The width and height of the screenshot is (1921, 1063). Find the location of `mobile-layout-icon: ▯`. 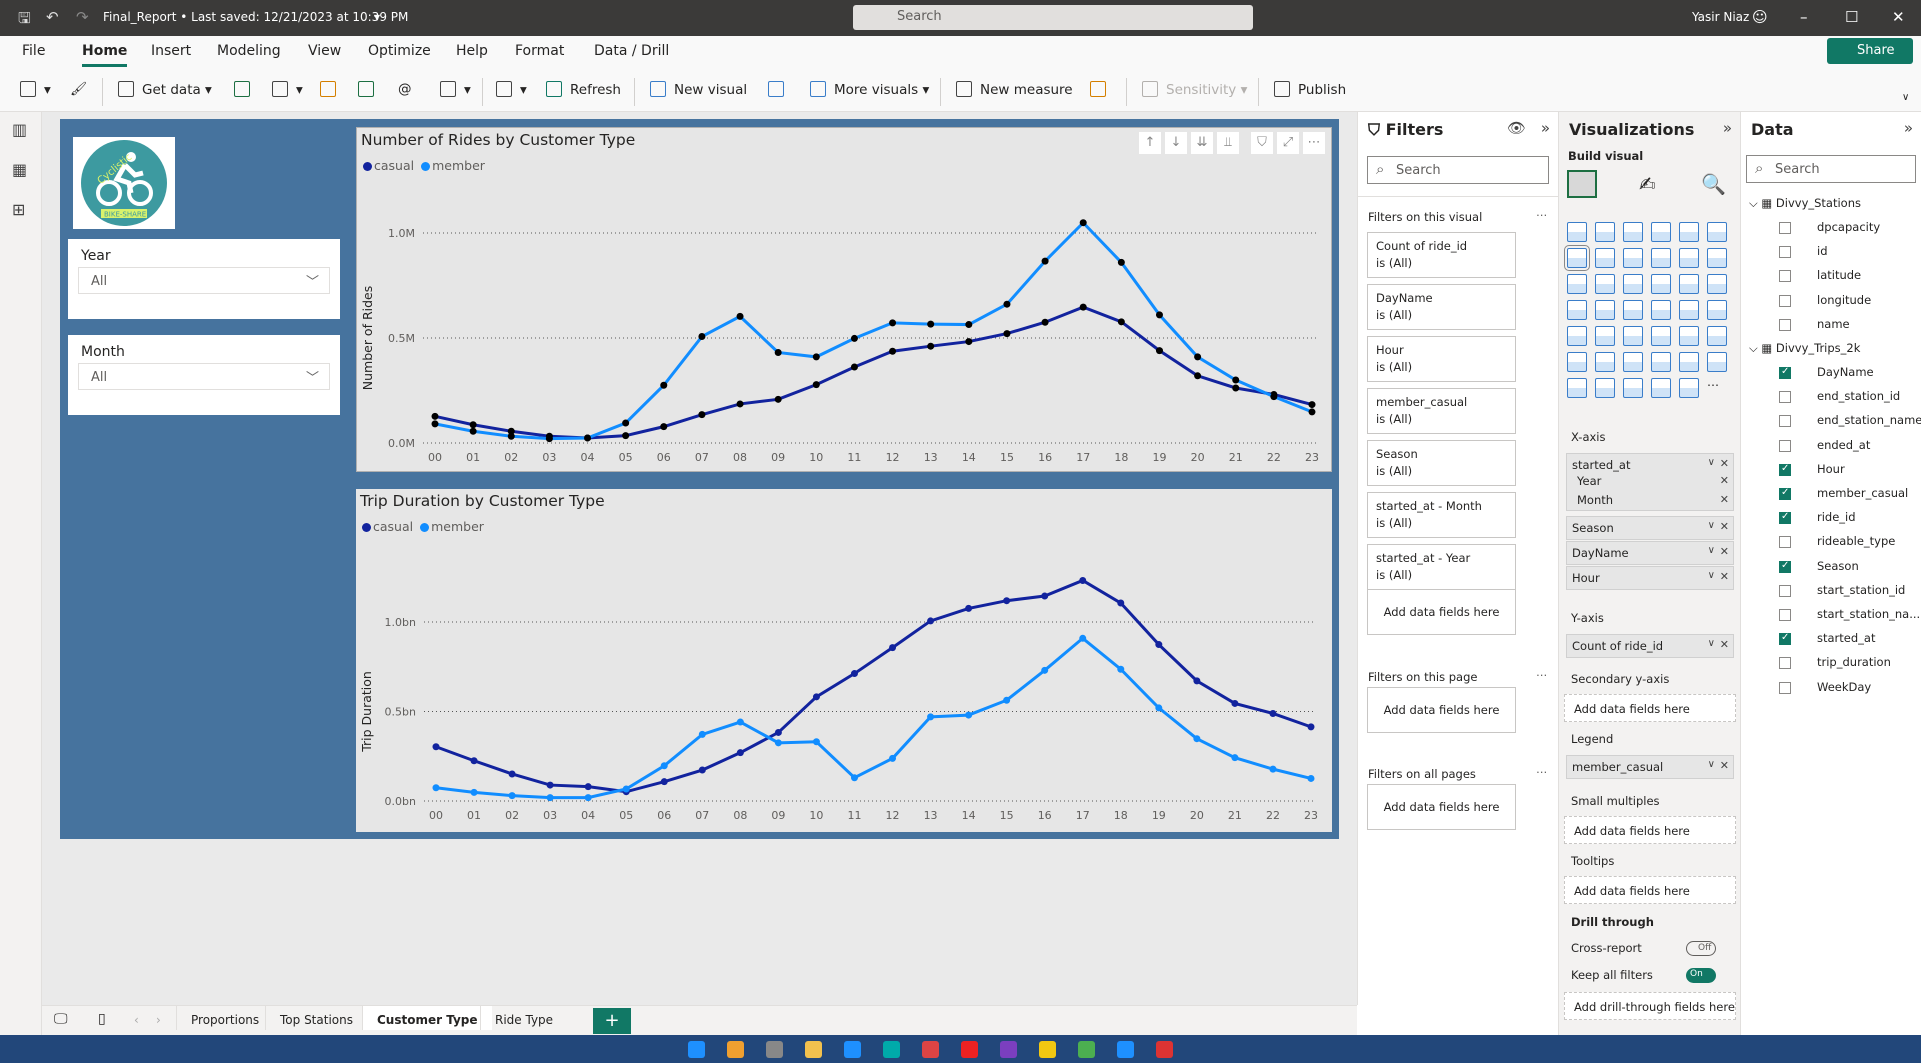

mobile-layout-icon: ▯ is located at coordinates (102, 1019).